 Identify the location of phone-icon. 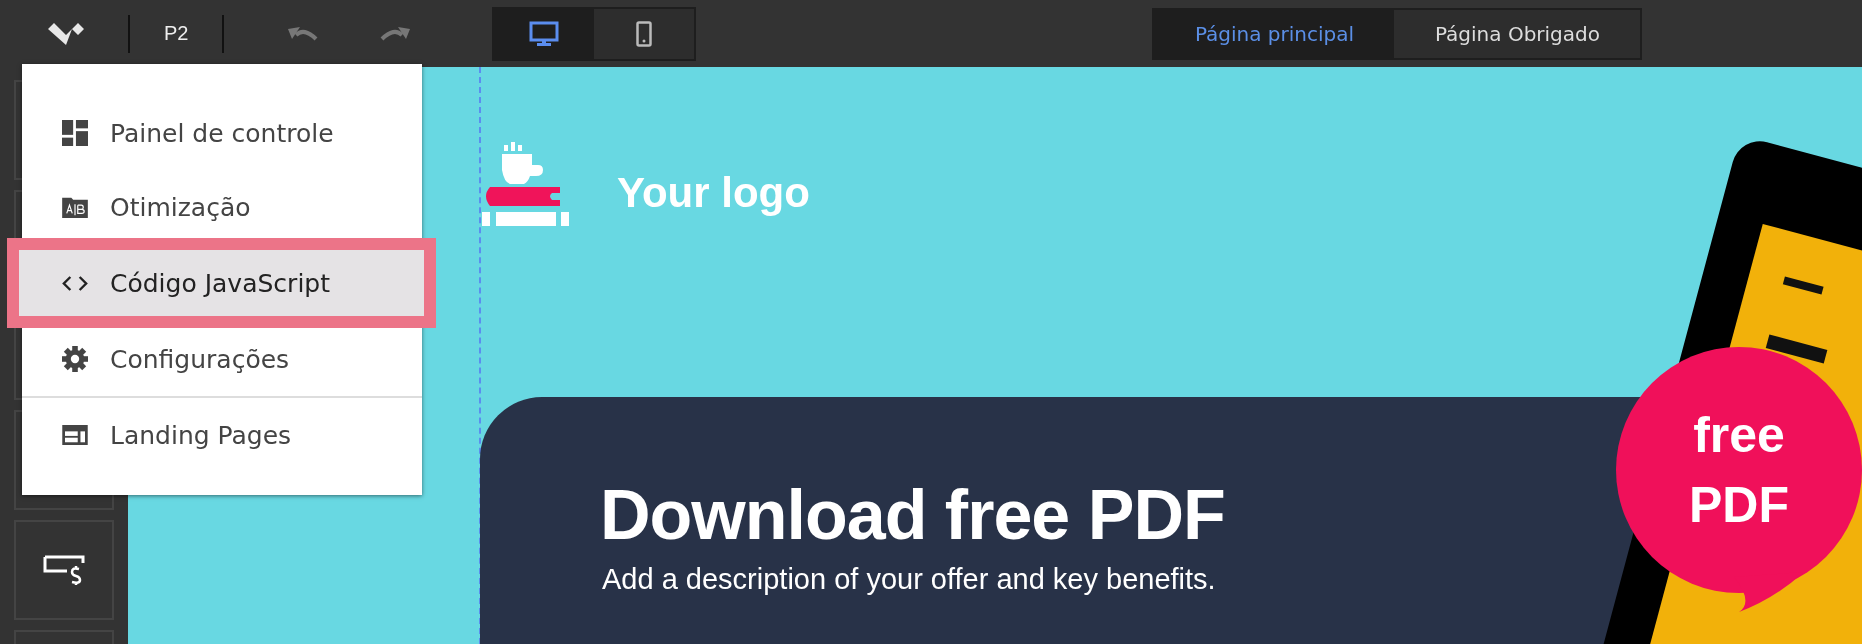
(644, 33).